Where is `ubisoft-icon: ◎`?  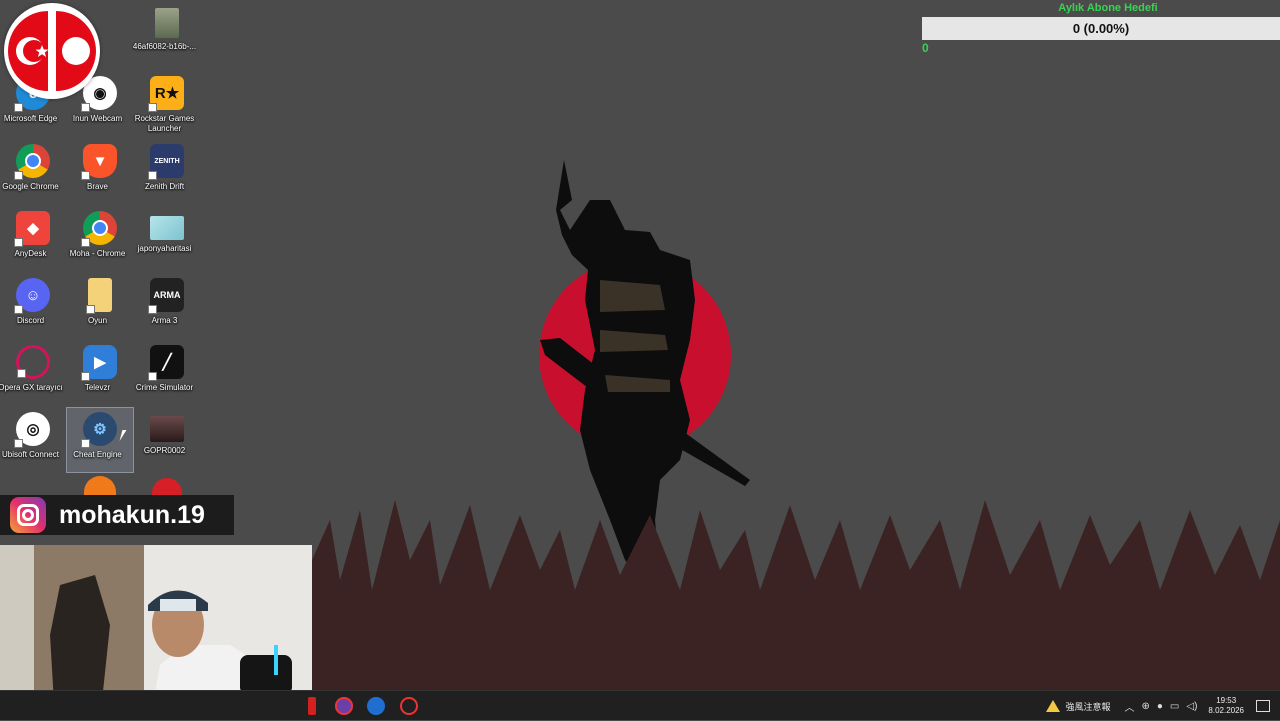 ubisoft-icon: ◎ is located at coordinates (32, 430).